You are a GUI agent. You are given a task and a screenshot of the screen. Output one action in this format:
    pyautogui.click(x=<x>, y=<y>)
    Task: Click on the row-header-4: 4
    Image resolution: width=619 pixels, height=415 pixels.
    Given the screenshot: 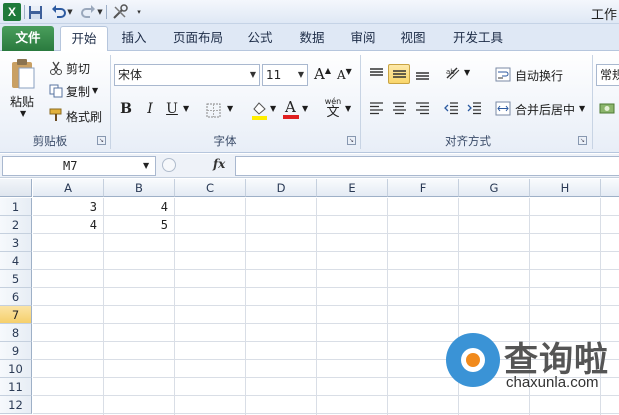 What is the action you would take?
    pyautogui.click(x=16, y=261)
    